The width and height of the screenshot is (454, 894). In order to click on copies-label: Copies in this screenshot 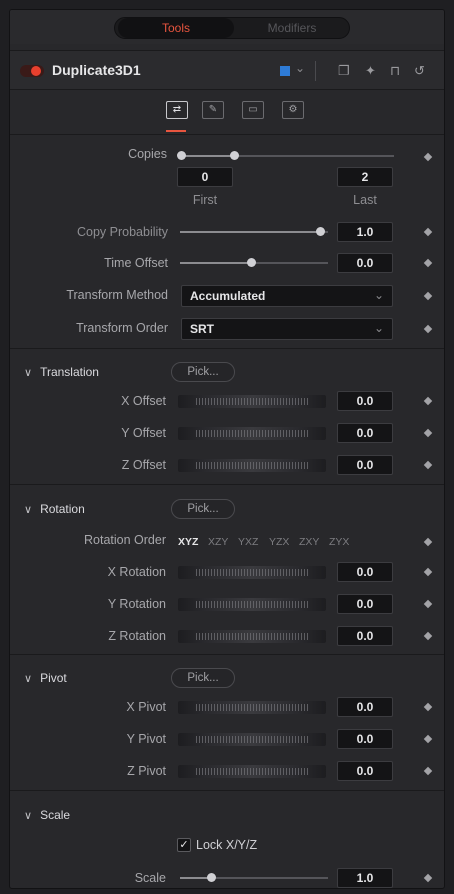, I will do `click(147, 154)`.